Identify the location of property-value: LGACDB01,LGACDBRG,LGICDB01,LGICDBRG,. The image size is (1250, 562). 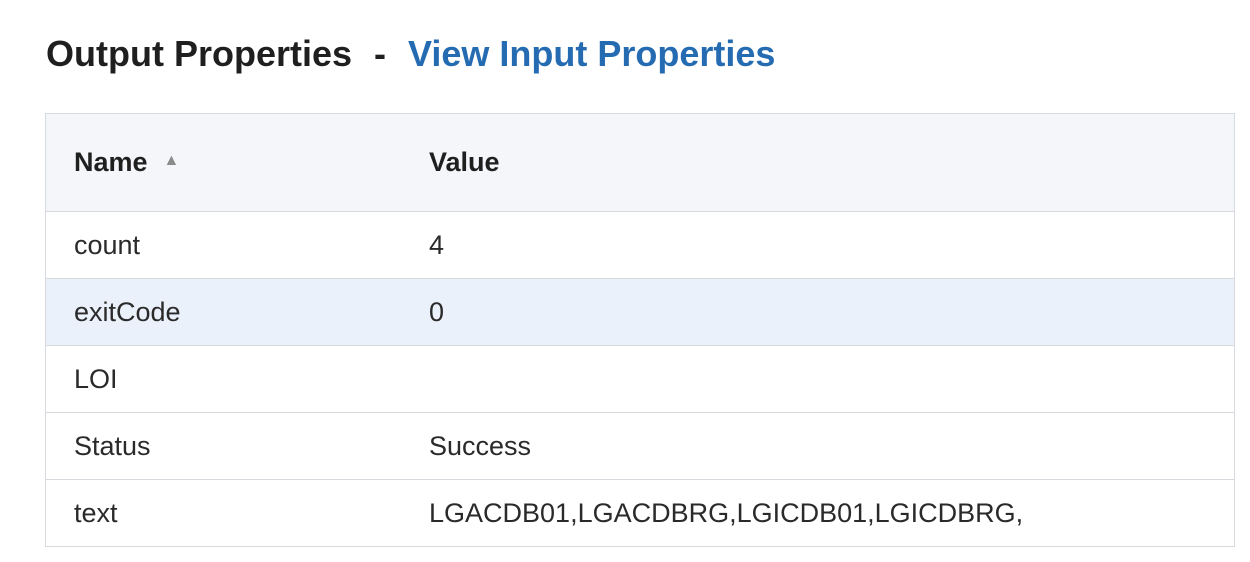
(831, 512).